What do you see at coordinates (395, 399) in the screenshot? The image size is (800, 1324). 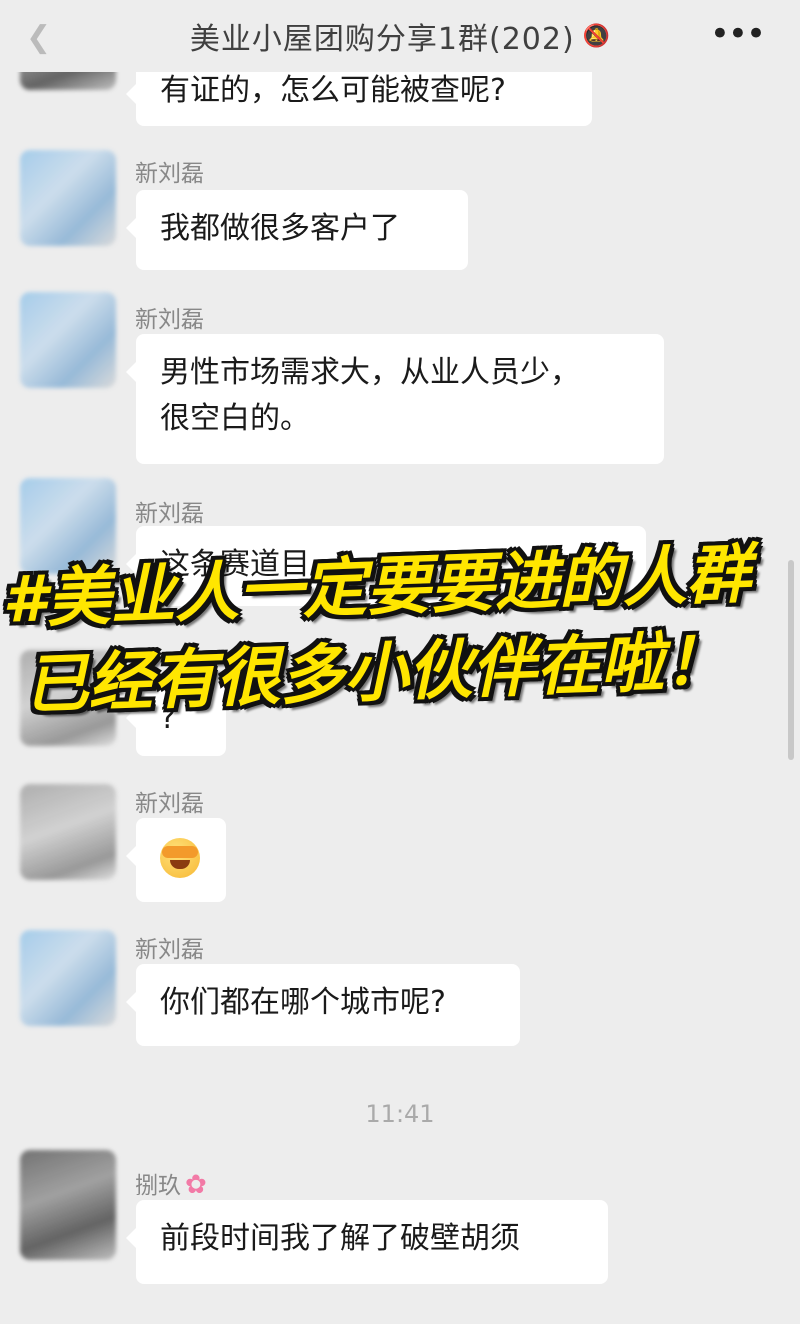 I see `message-bubble: 男性市场需求大，从业人员少， 很空白的。` at bounding box center [395, 399].